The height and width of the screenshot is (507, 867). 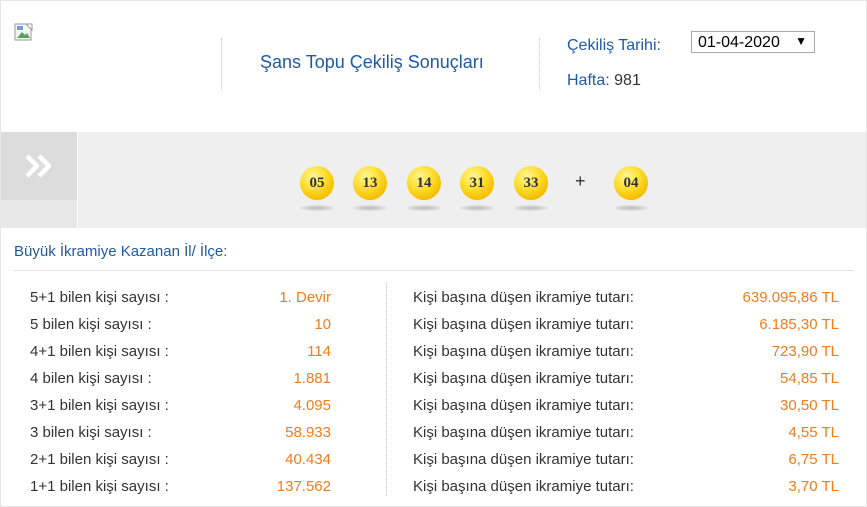 What do you see at coordinates (801, 41) in the screenshot?
I see `caret-down-icon: ▼` at bounding box center [801, 41].